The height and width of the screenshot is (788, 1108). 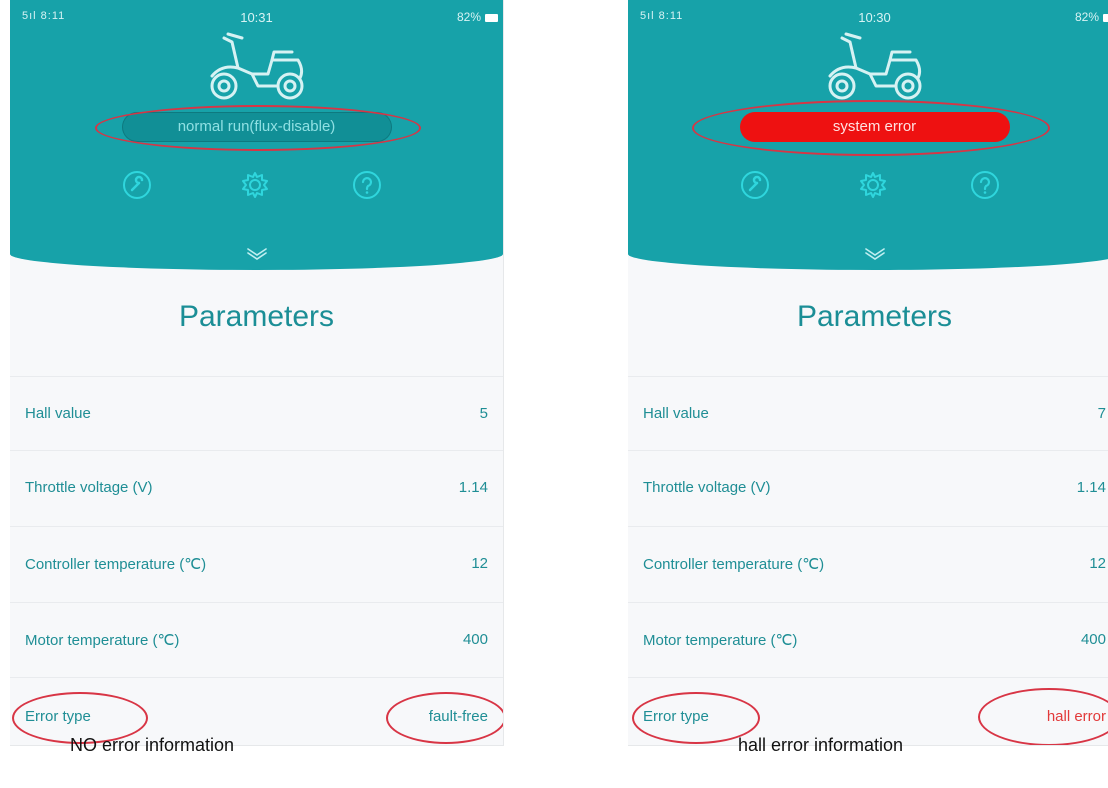 I want to click on param-value: 5, so click(x=483, y=413).